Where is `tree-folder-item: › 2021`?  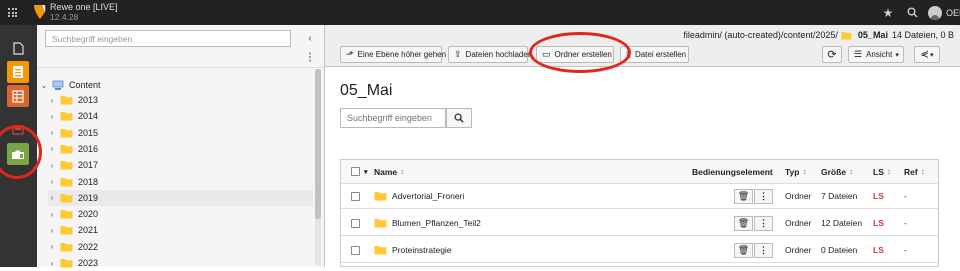 tree-folder-item: › 2021 is located at coordinates (73, 230).